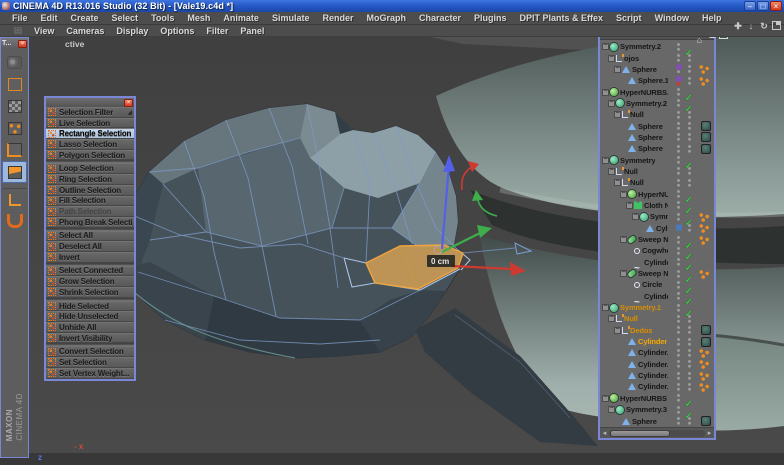 The image size is (784, 465). Describe the element at coordinates (291, 18) in the screenshot. I see `menu-item: Simulate` at that location.